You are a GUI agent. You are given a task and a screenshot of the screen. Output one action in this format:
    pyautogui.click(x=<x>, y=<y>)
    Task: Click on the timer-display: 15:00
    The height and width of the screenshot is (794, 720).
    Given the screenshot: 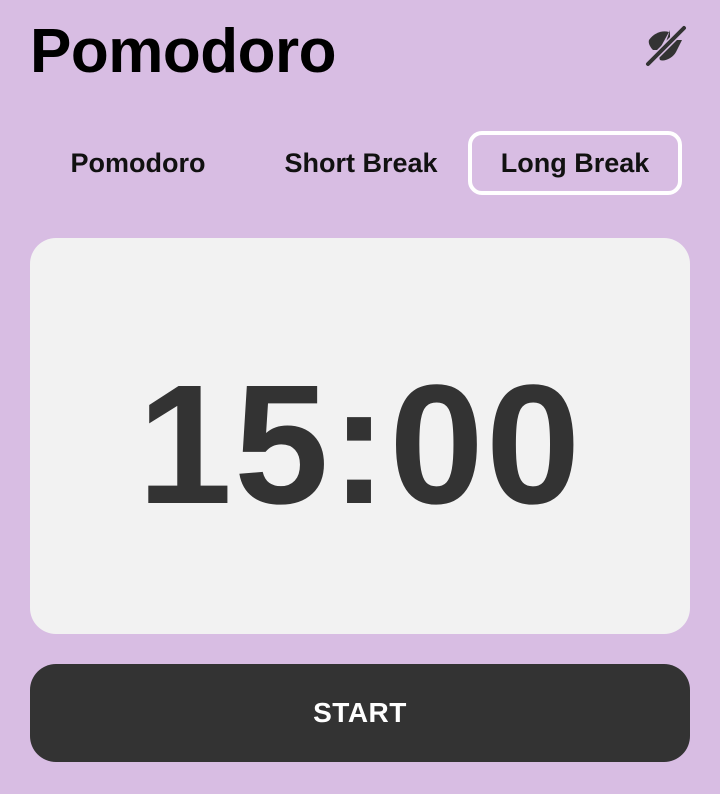 What is the action you would take?
    pyautogui.click(x=360, y=445)
    